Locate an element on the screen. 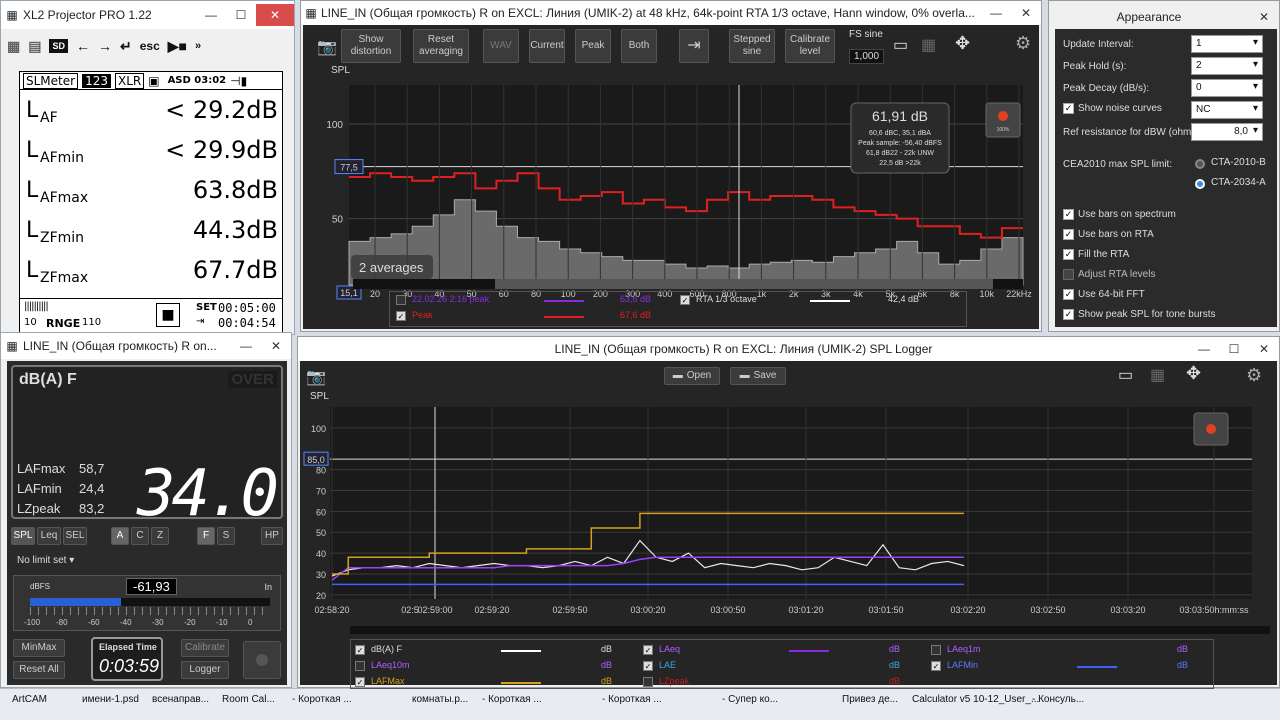  ref-input: 8,0 is located at coordinates (1227, 132).